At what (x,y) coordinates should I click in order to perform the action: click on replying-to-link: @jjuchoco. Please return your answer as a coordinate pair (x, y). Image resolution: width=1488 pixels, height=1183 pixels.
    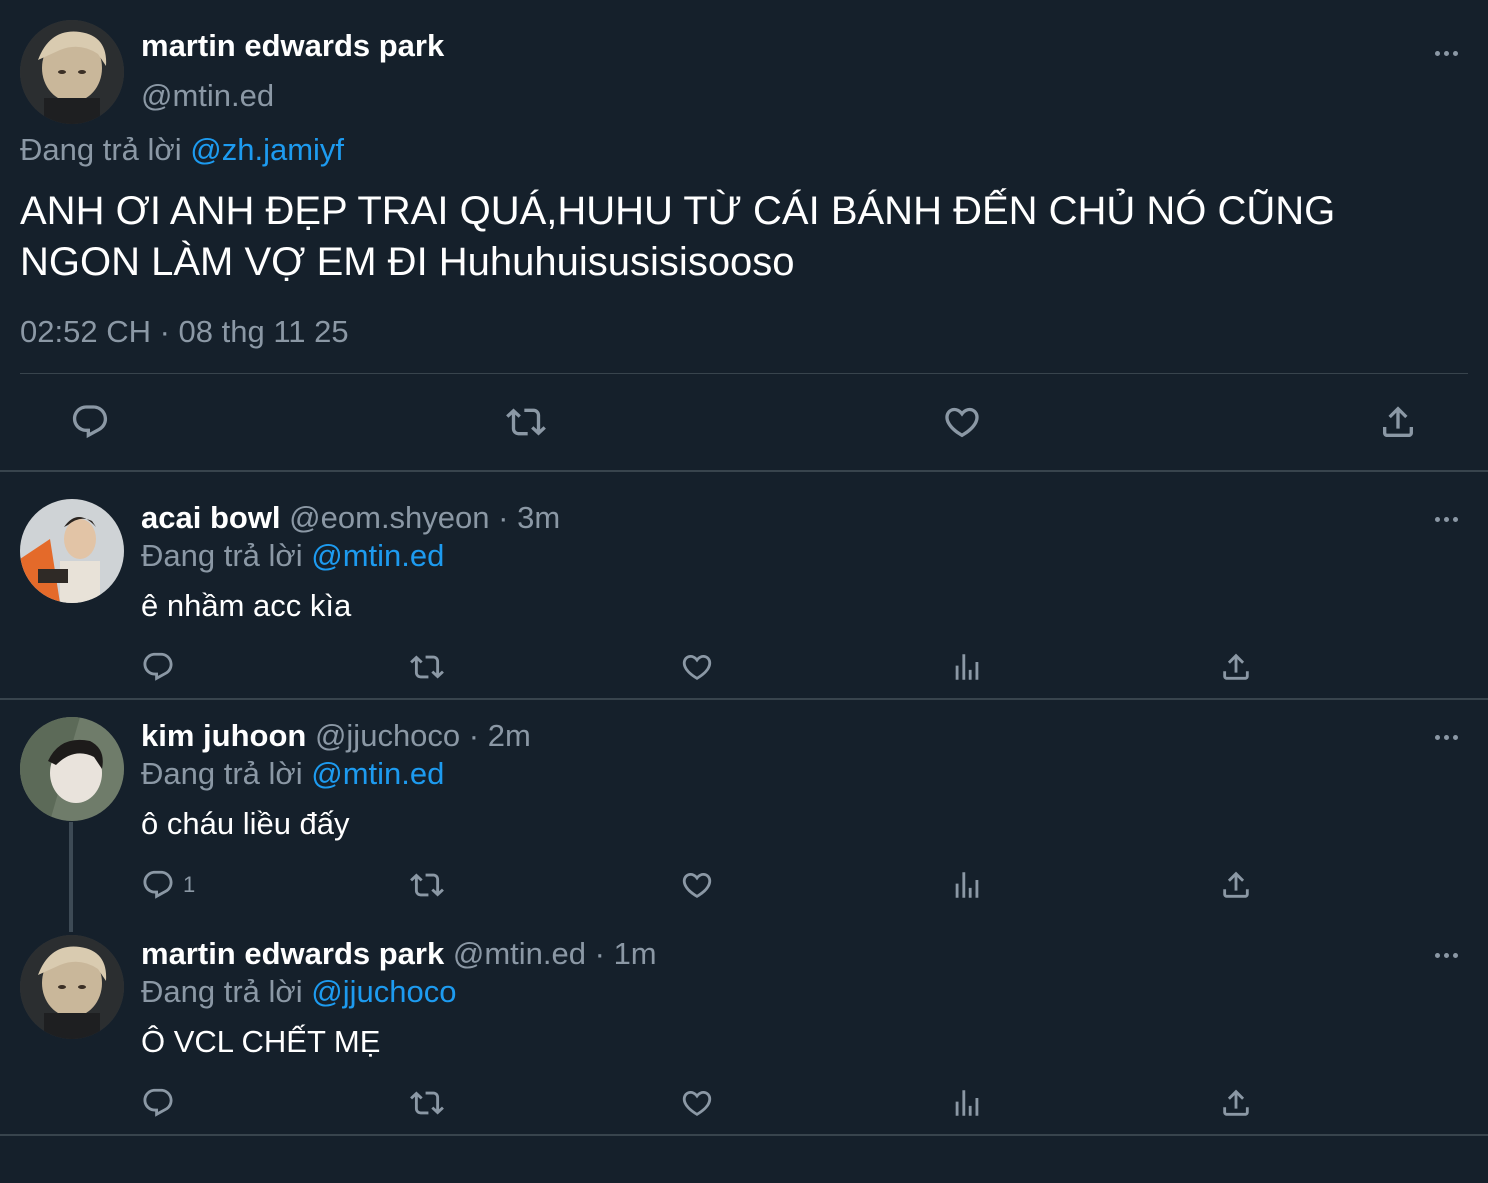
    Looking at the image, I should click on (383, 991).